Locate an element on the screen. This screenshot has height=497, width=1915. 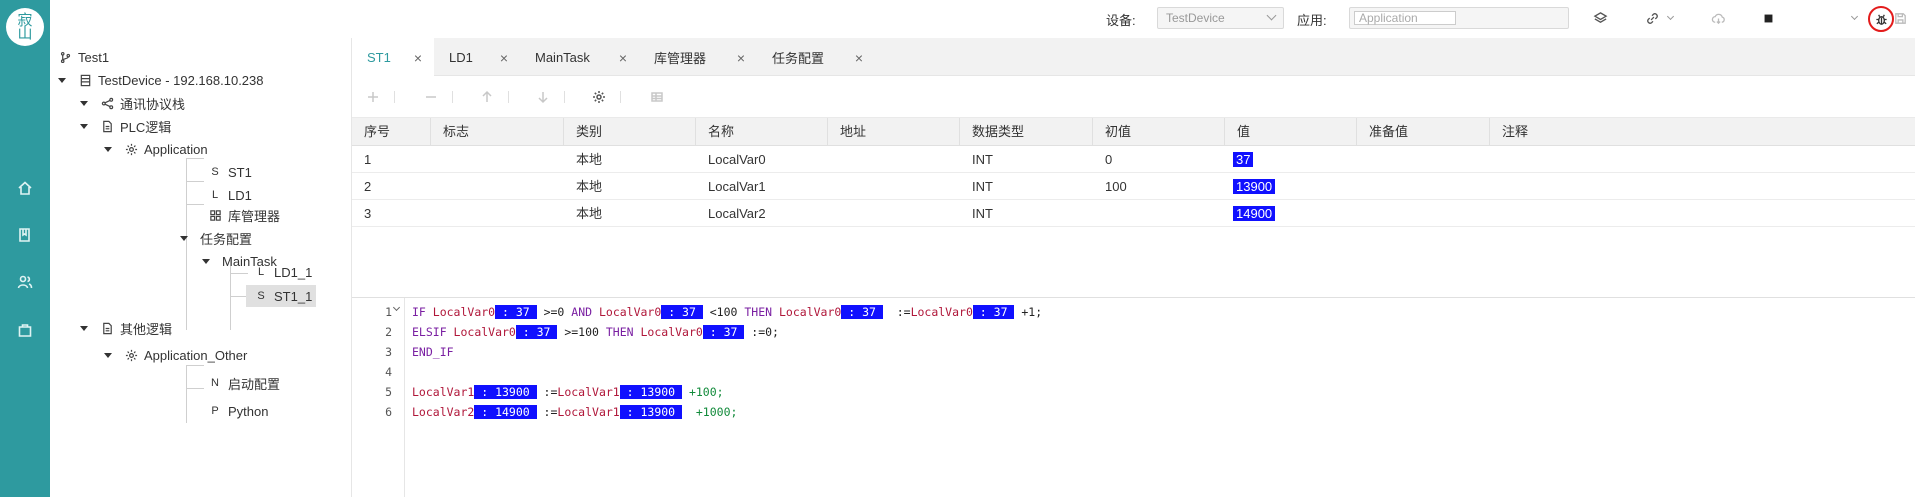
col-comment: 注释 is located at coordinates (1702, 132).